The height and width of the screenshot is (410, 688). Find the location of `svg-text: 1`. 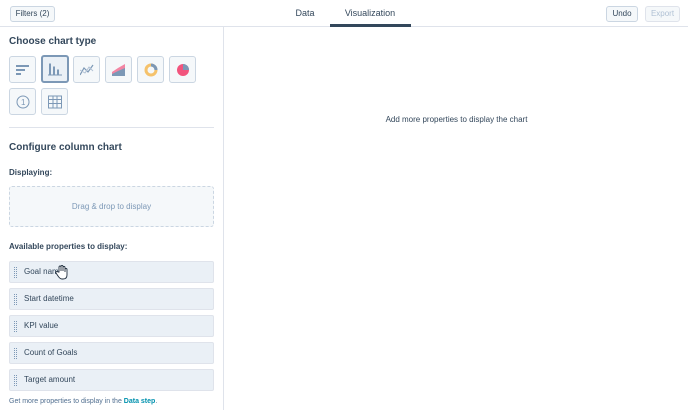

svg-text: 1 is located at coordinates (23, 102).